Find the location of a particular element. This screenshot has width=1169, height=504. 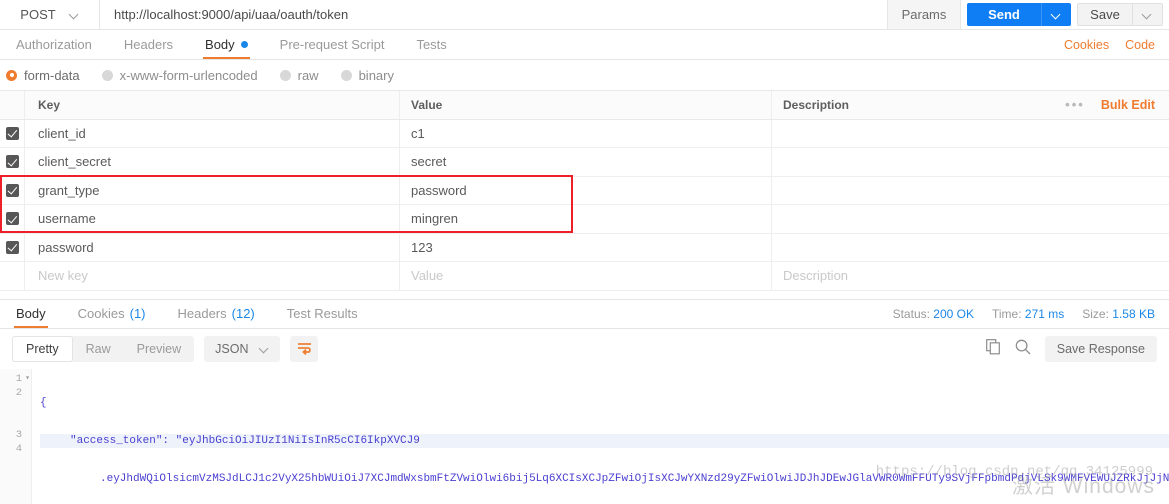

tab-label: Cookies is located at coordinates (101, 313).